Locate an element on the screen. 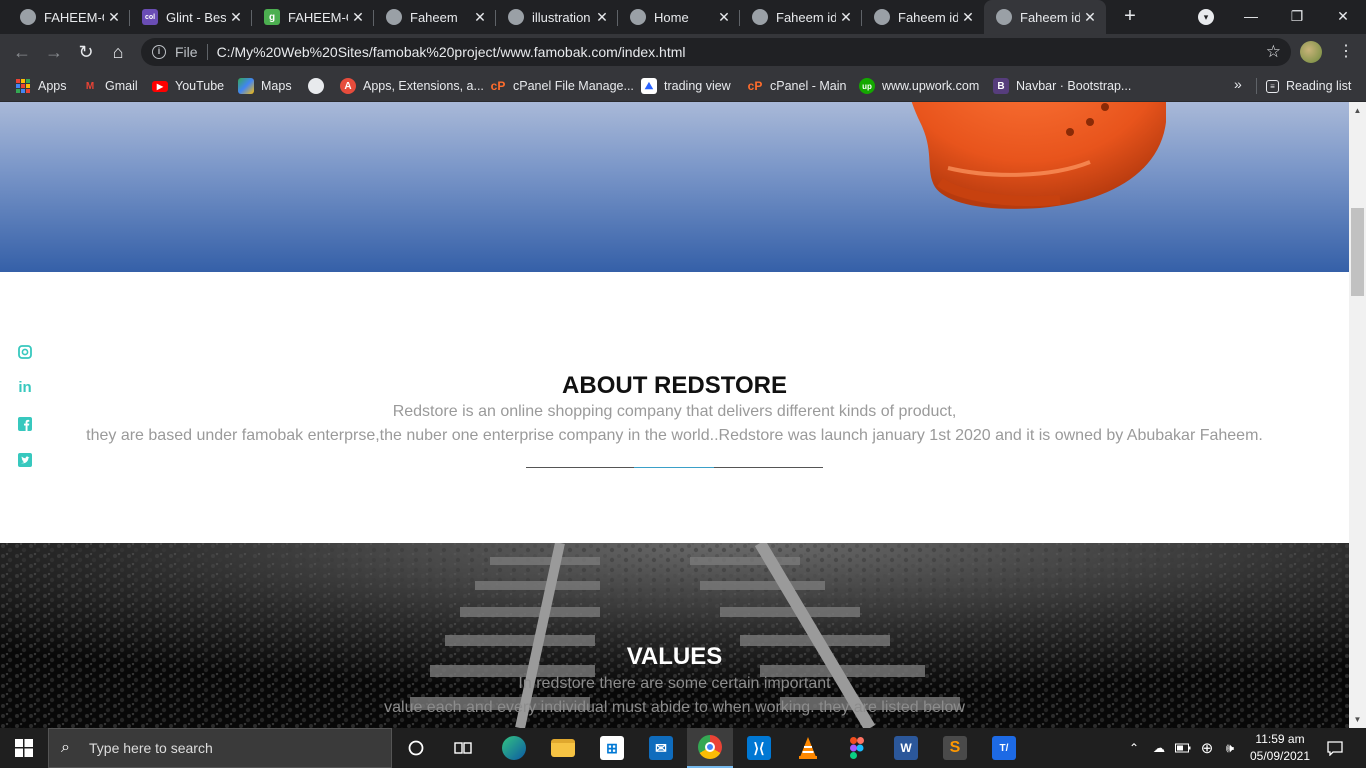 This screenshot has height=768, width=1366. vlc-icon is located at coordinates (808, 748).